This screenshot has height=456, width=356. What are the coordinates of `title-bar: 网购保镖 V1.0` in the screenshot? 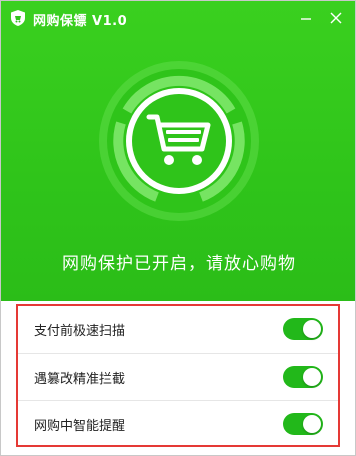 It's located at (178, 18).